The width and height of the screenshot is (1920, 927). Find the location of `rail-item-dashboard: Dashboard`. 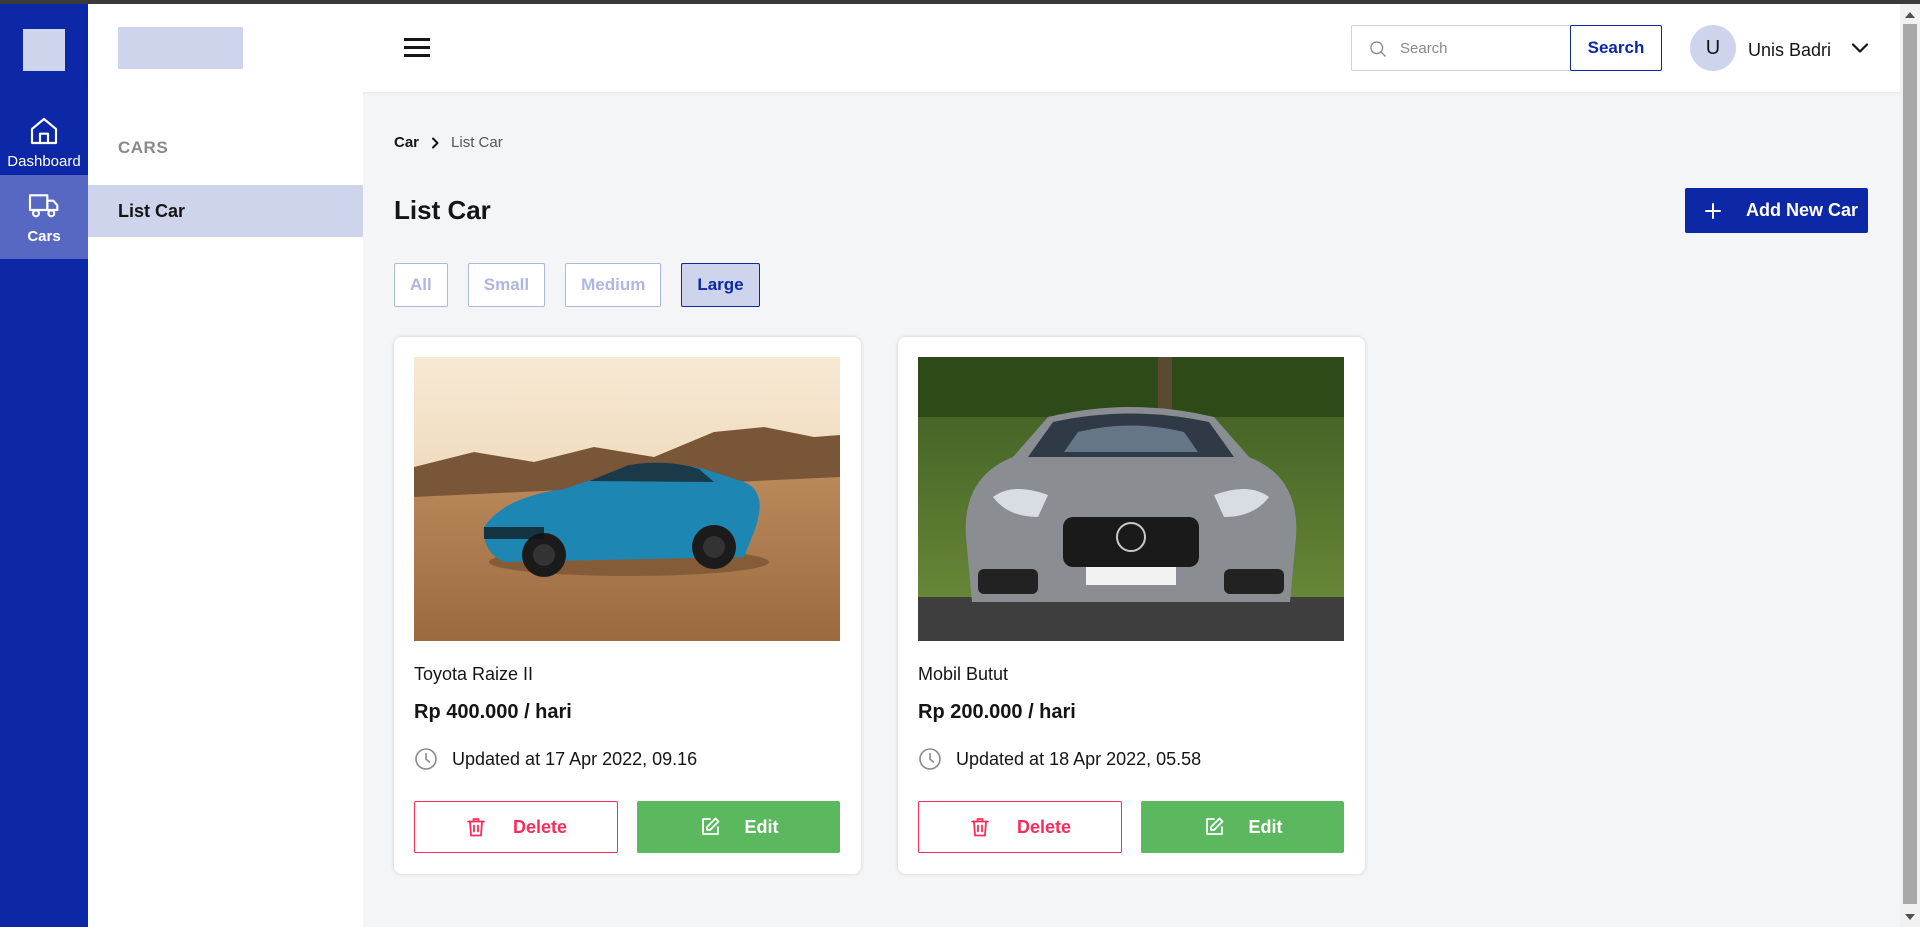

rail-item-dashboard: Dashboard is located at coordinates (44, 142).